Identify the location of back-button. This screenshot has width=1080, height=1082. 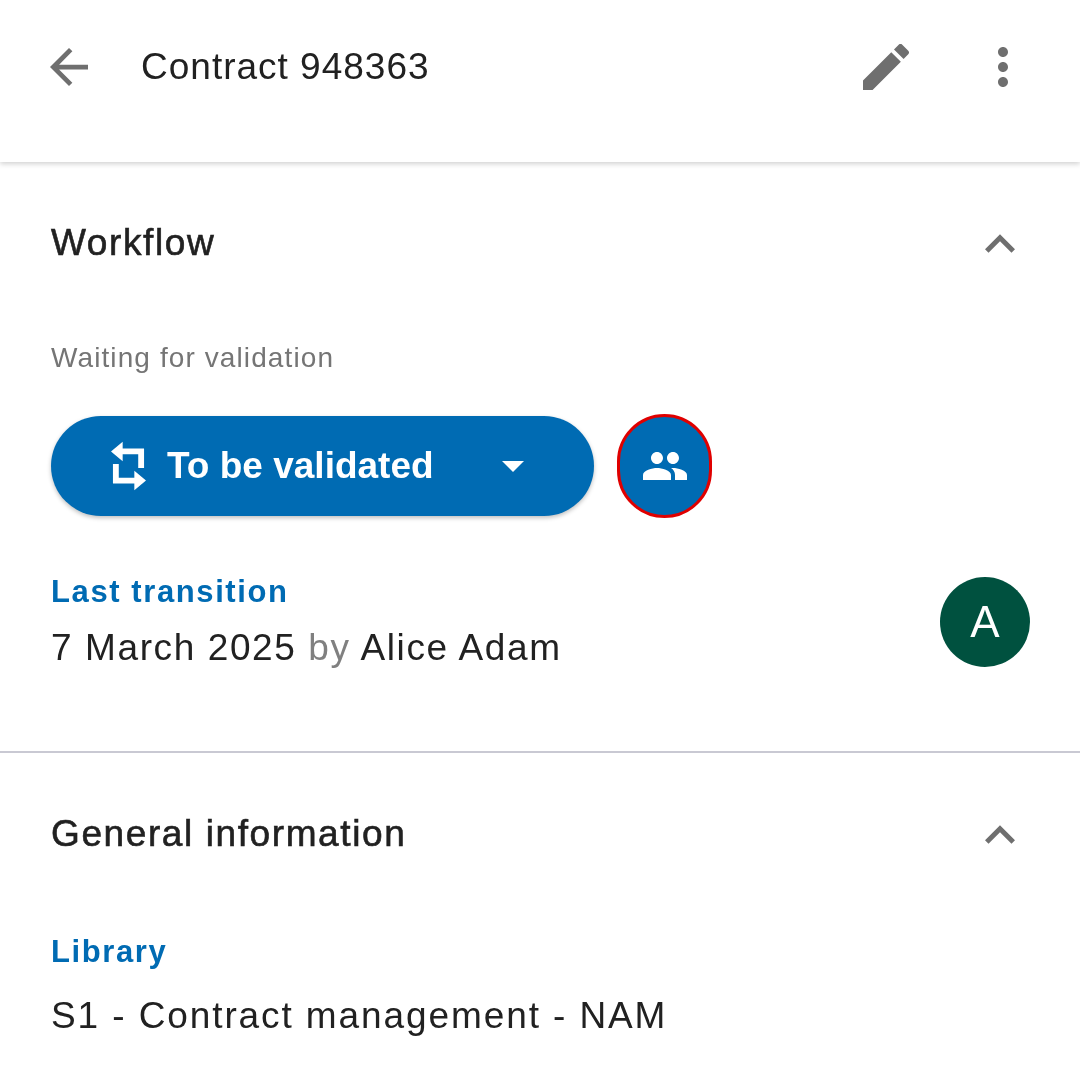
(69, 67).